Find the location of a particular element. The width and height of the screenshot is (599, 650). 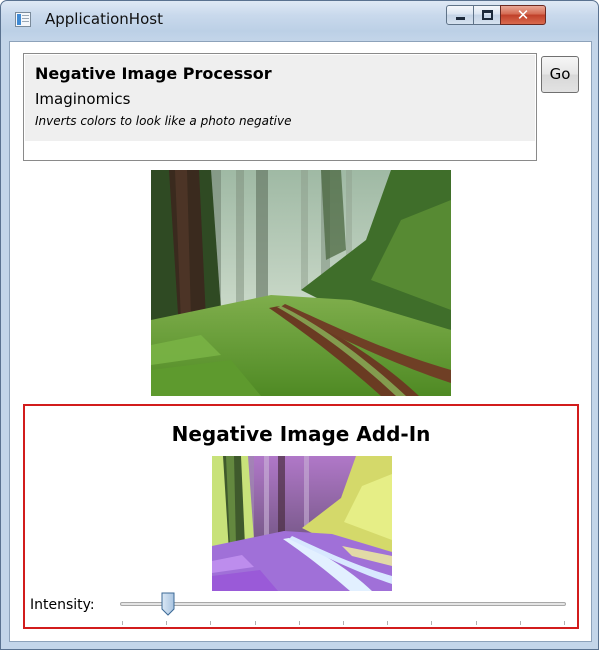

intensity-slider-track is located at coordinates (343, 604).